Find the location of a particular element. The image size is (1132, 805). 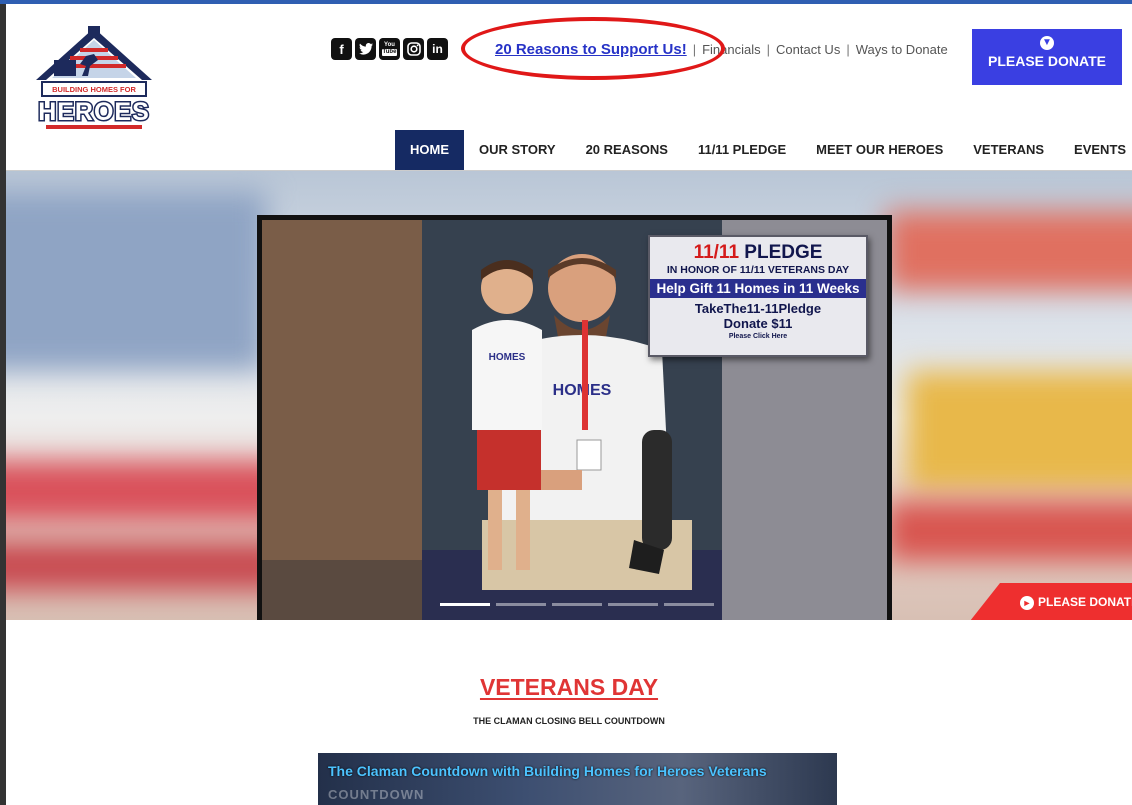

nav-home: HOME is located at coordinates (429, 150).